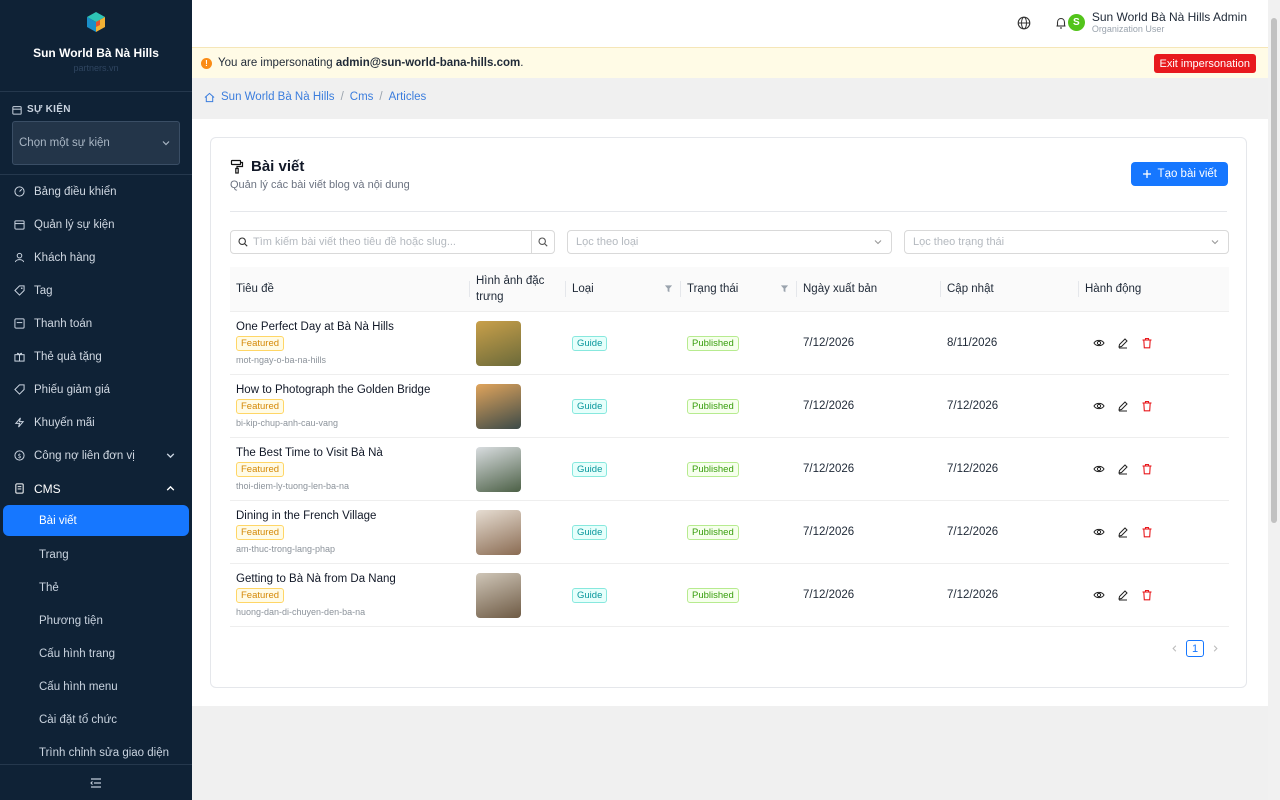 The image size is (1280, 800). Describe the element at coordinates (19, 357) in the screenshot. I see `gift-icon` at that location.